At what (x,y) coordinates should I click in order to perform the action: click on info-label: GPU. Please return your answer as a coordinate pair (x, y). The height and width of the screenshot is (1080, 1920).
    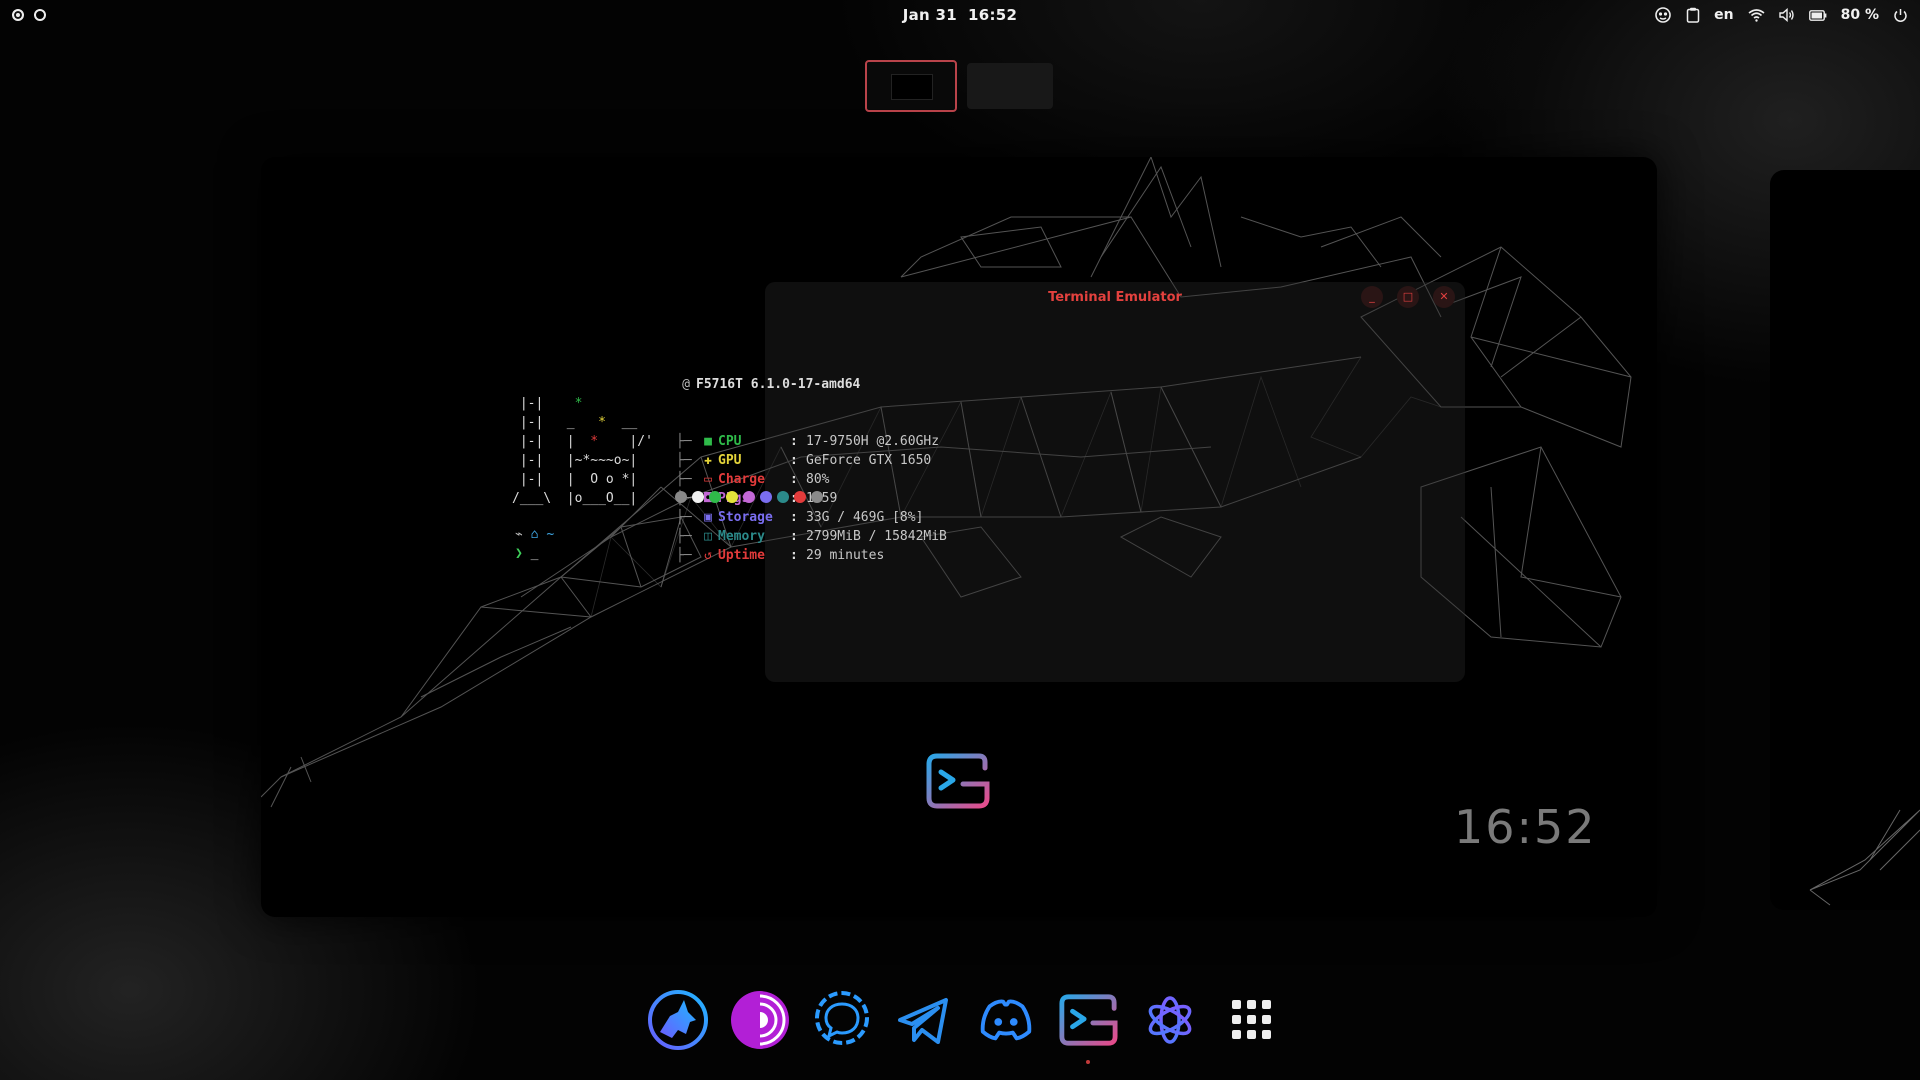
    Looking at the image, I should click on (730, 460).